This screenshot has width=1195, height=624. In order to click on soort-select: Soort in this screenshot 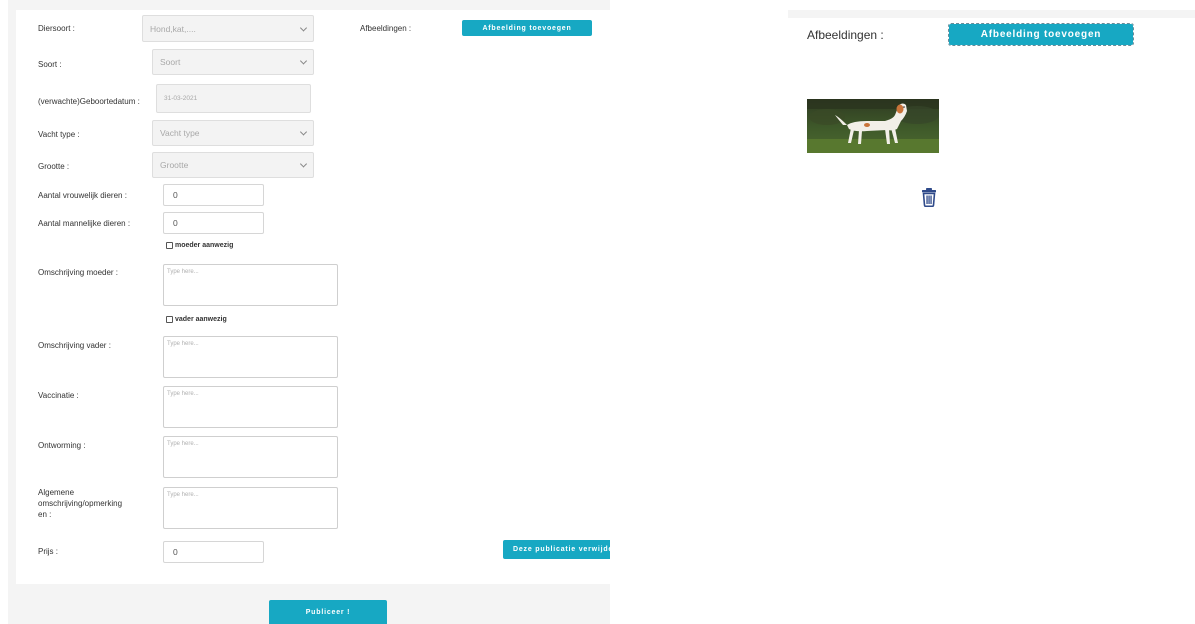, I will do `click(233, 62)`.